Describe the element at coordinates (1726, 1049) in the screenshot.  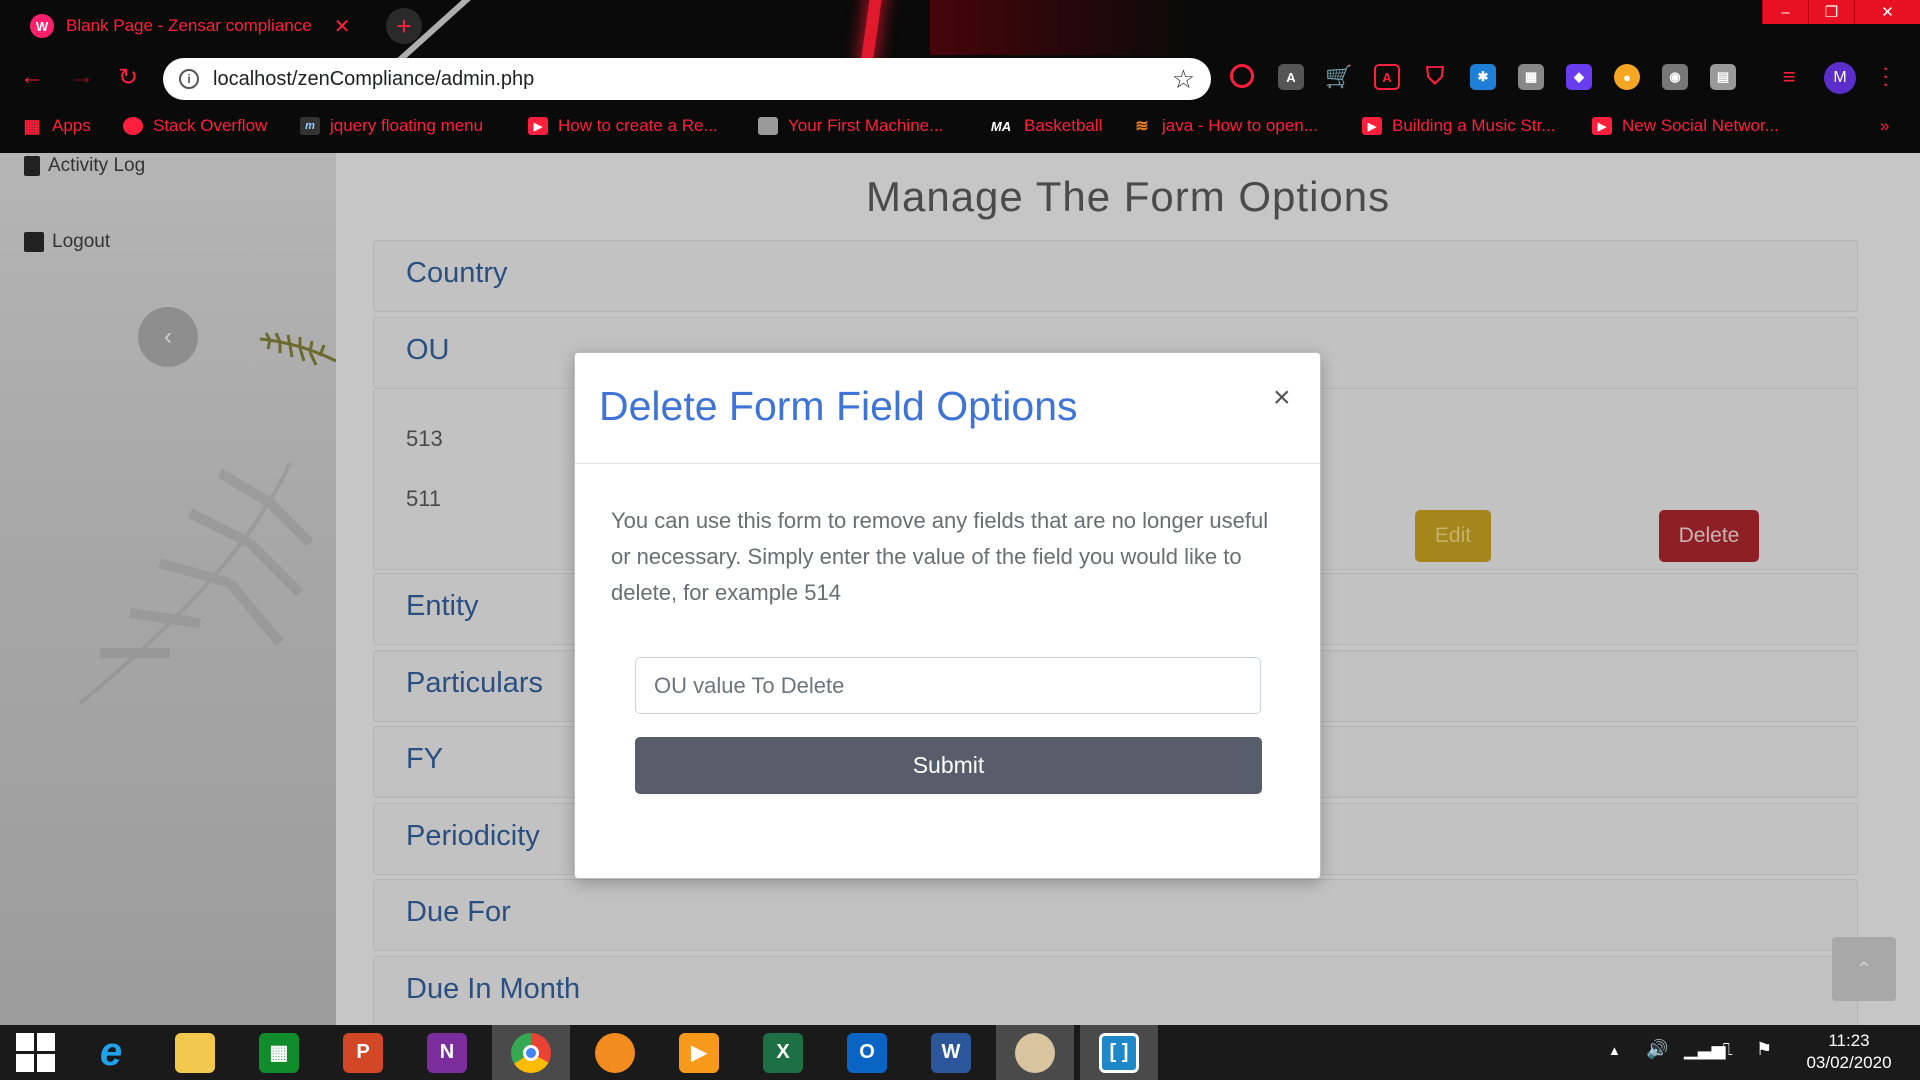
I see `network-icon: ⎍` at that location.